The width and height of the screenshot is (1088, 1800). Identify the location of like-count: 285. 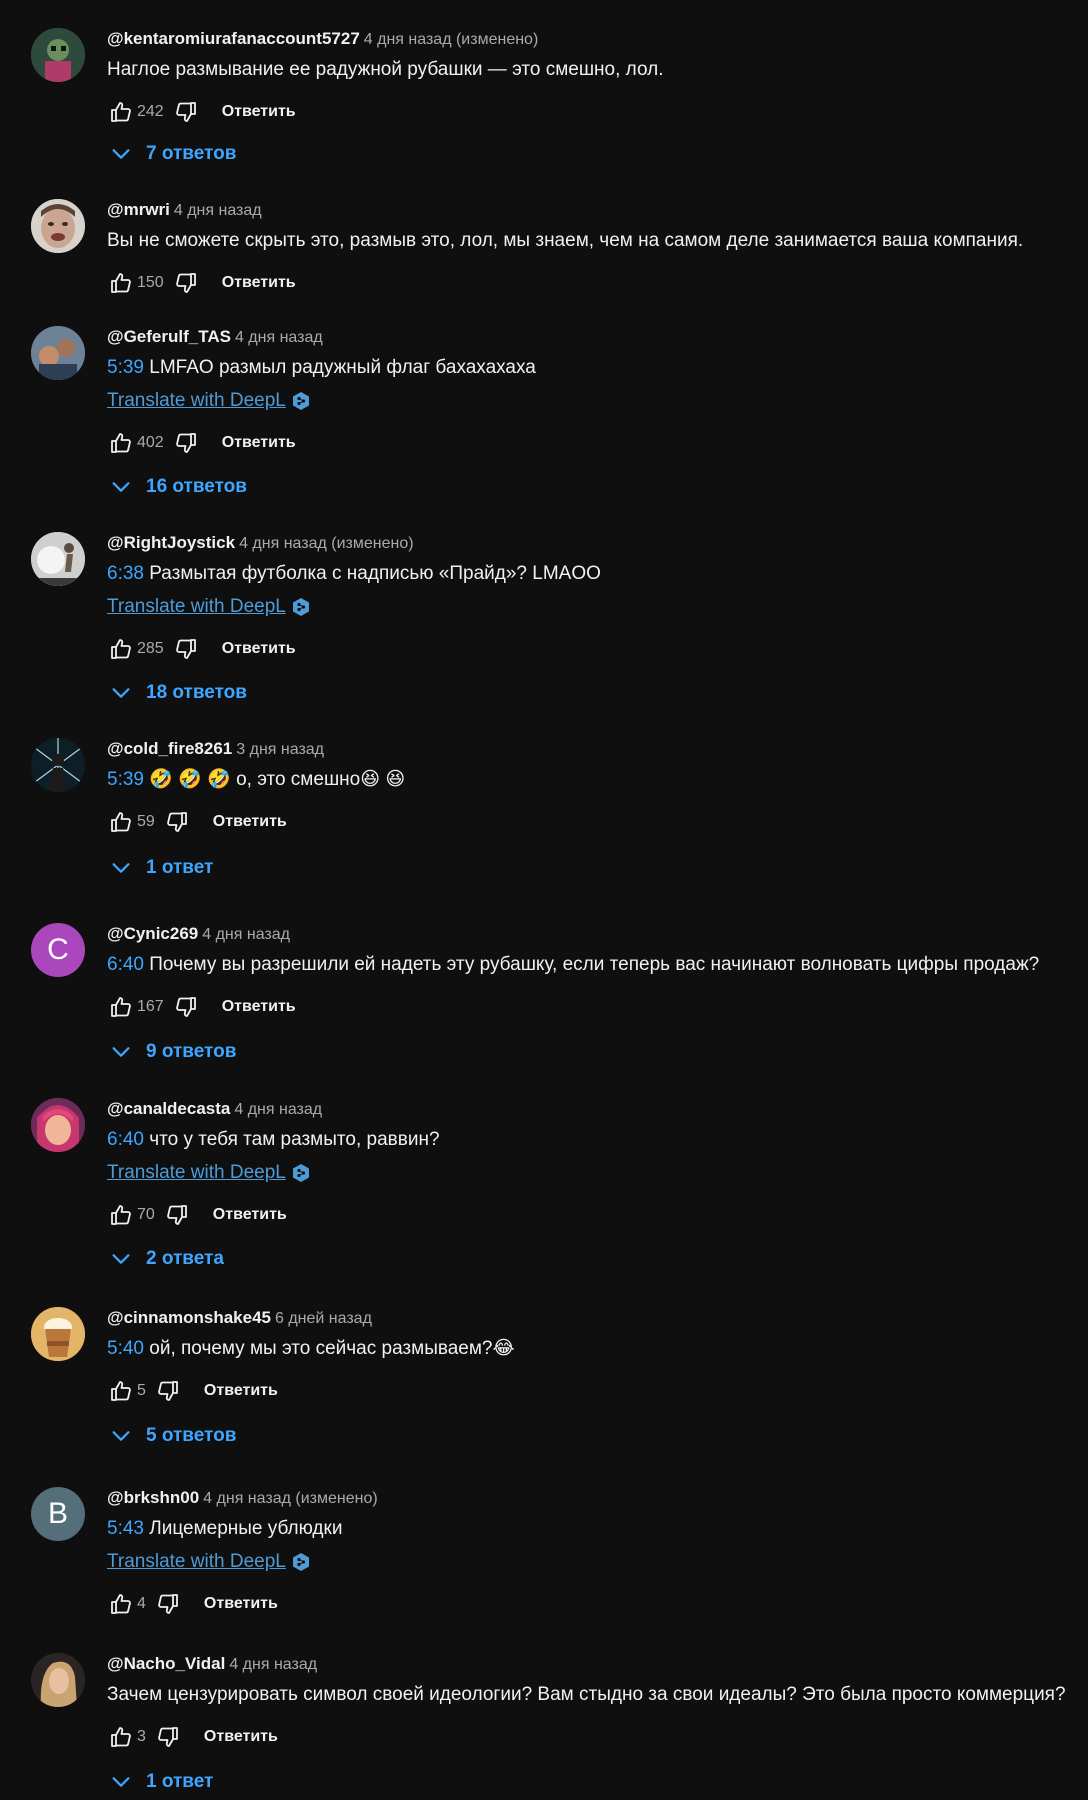
(150, 648).